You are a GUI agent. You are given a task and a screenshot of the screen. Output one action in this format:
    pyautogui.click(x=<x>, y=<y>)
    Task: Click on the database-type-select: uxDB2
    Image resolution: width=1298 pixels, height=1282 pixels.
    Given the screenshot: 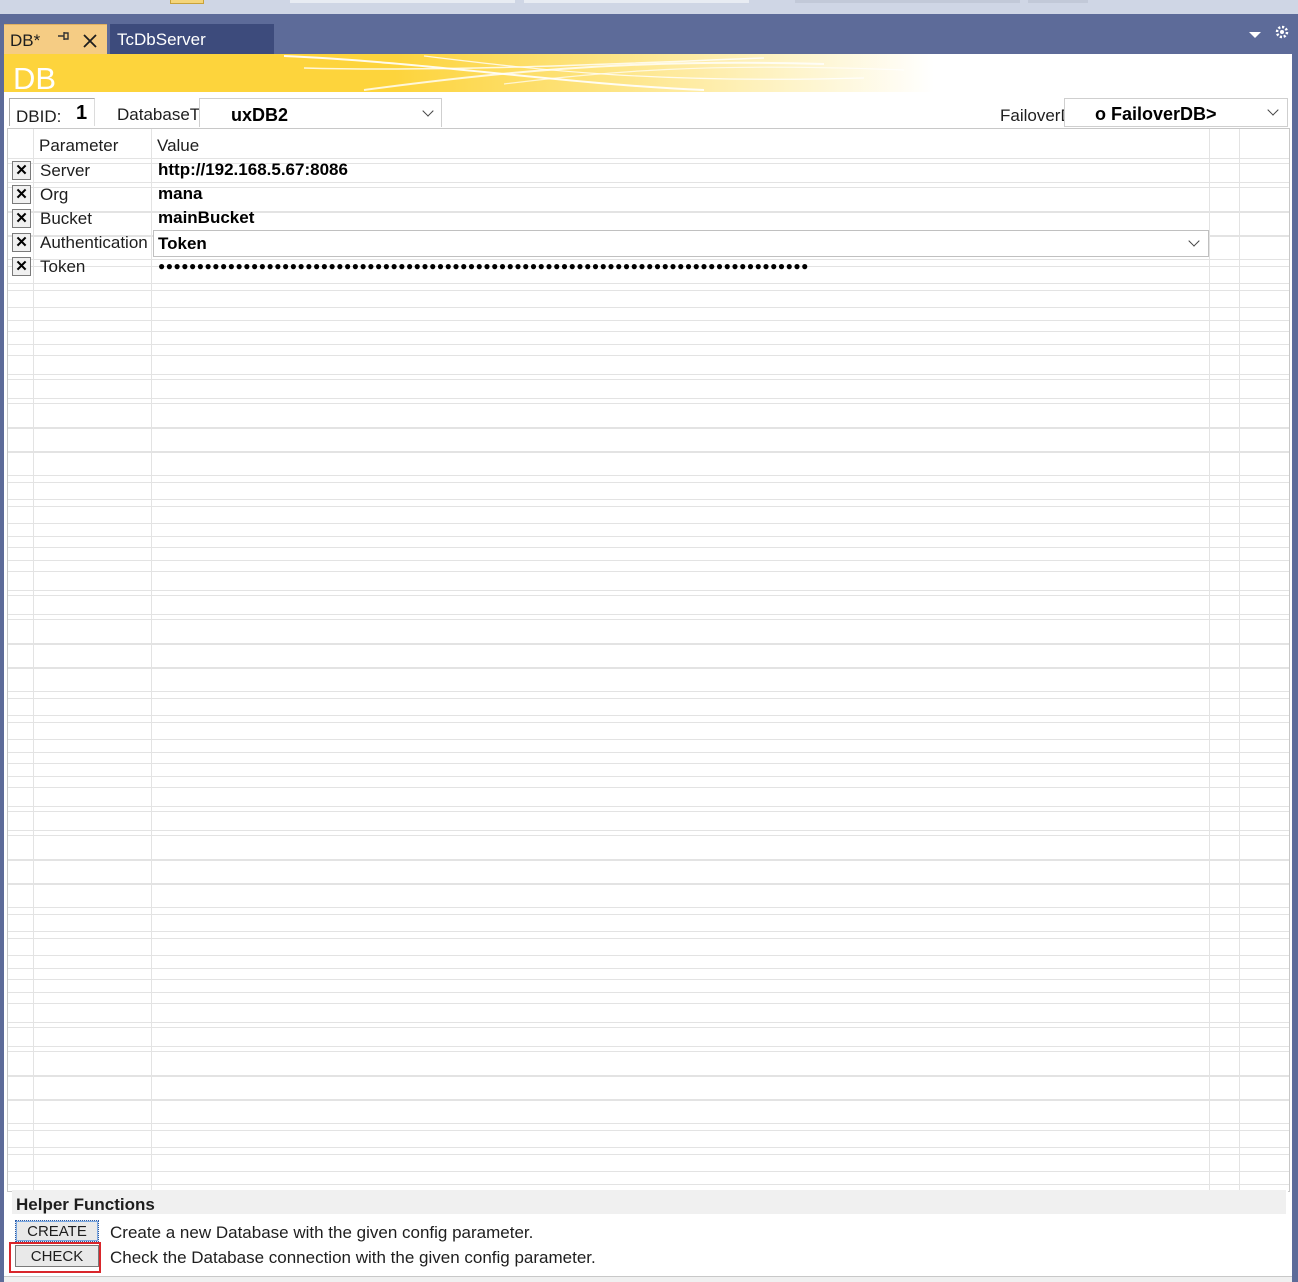 What is the action you would take?
    pyautogui.click(x=320, y=112)
    